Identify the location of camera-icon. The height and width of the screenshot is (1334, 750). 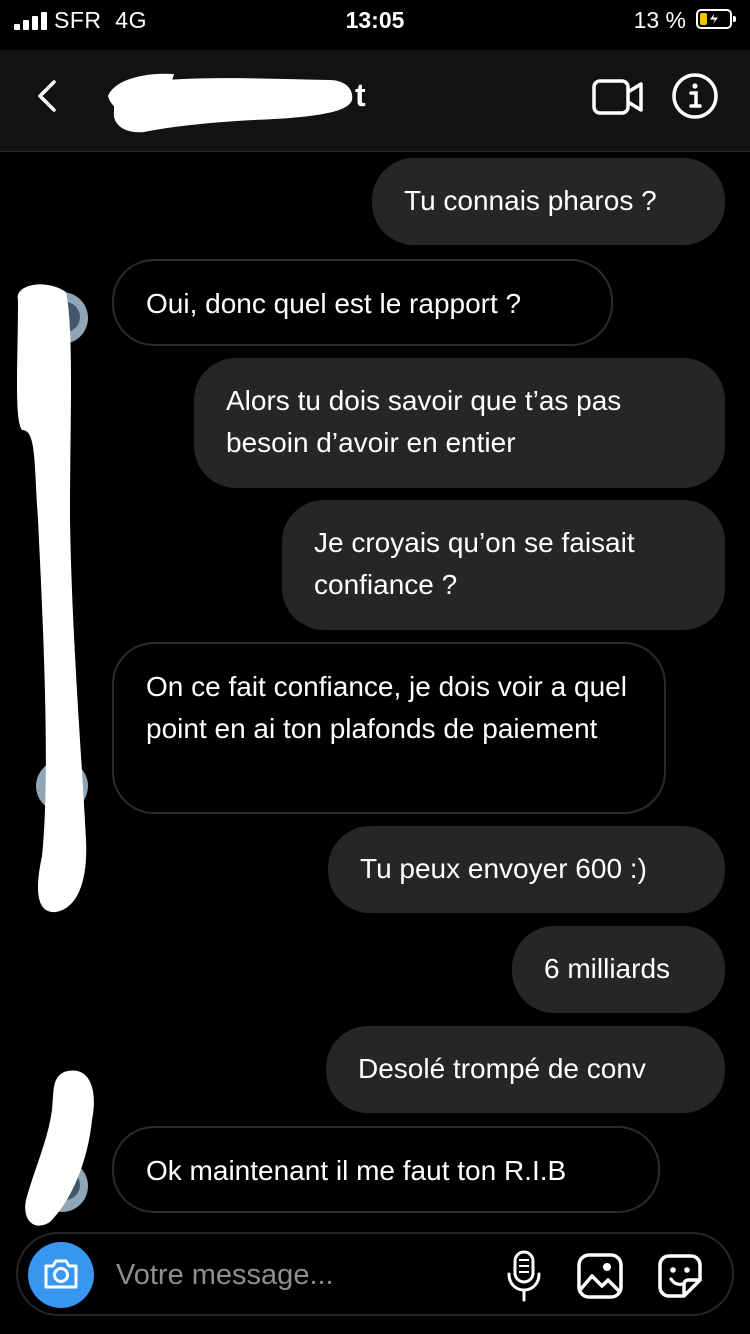
(61, 1274).